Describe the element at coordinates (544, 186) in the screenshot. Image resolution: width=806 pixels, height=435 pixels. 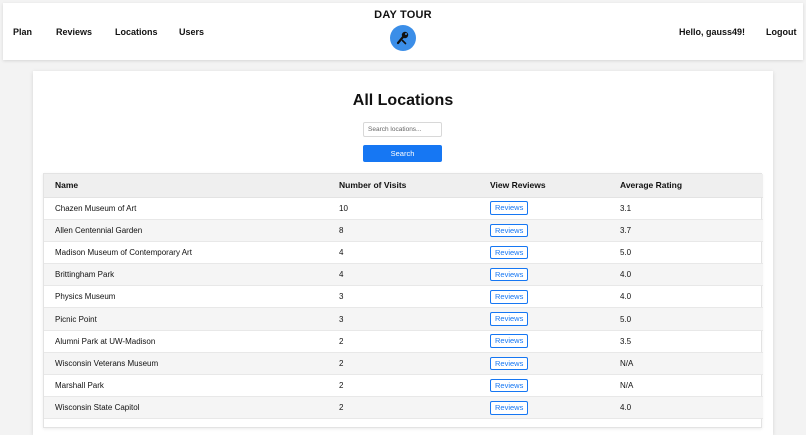
I see `column-header-reviews: View Reviews` at that location.